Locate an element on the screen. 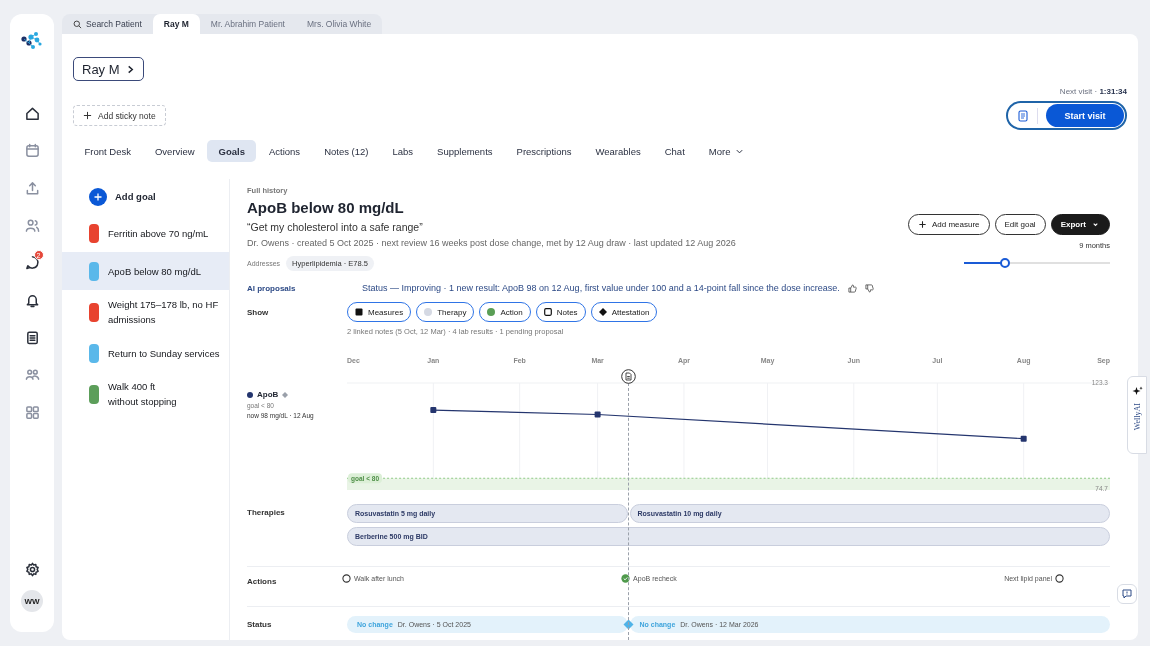 The image size is (1150, 646). grid-icon is located at coordinates (32, 412).